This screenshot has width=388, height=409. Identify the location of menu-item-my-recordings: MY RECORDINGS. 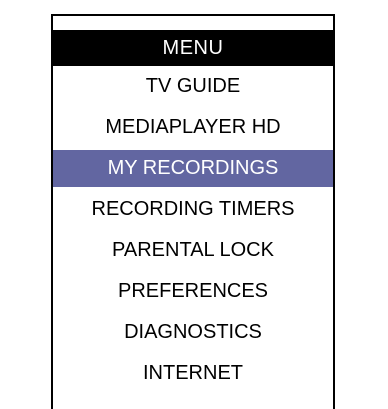
(193, 168).